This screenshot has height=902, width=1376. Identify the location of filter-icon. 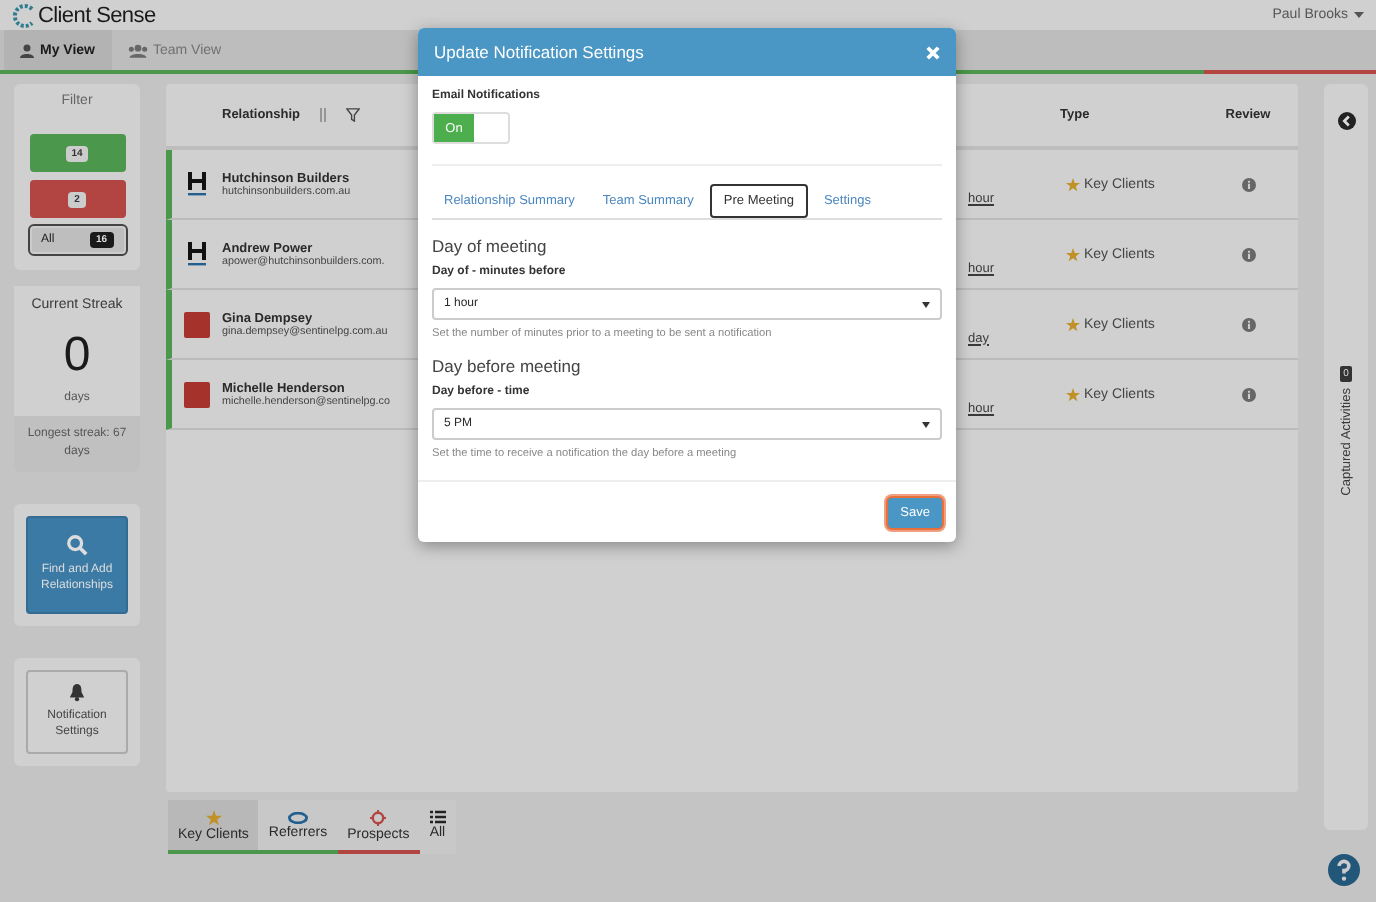
(353, 115).